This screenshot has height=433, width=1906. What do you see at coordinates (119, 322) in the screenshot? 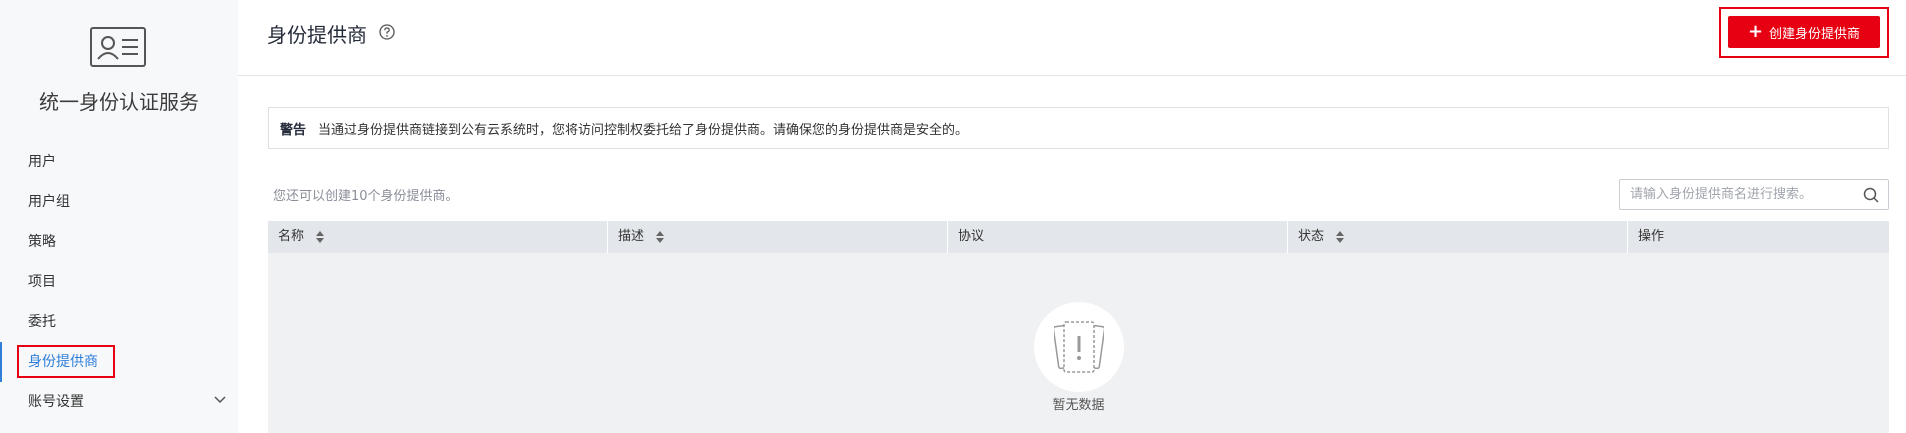
I see `sidebar-item-agencies: 委托` at bounding box center [119, 322].